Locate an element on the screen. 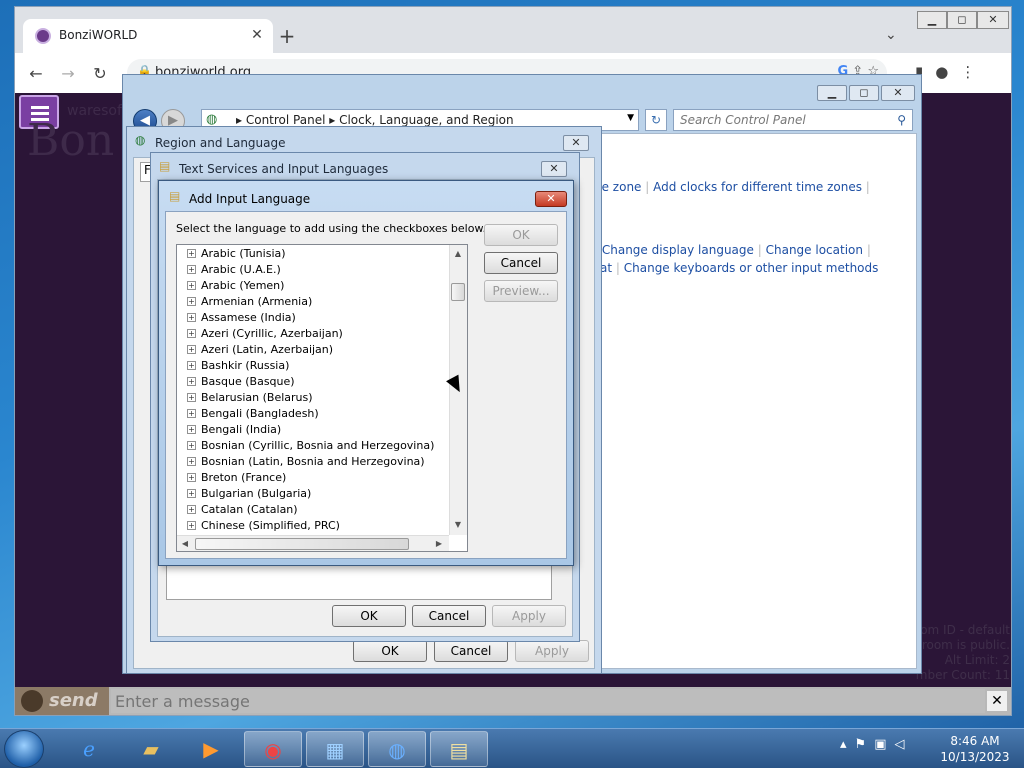 The image size is (1024, 768). globe-icon: ◍ is located at coordinates (212, 119).